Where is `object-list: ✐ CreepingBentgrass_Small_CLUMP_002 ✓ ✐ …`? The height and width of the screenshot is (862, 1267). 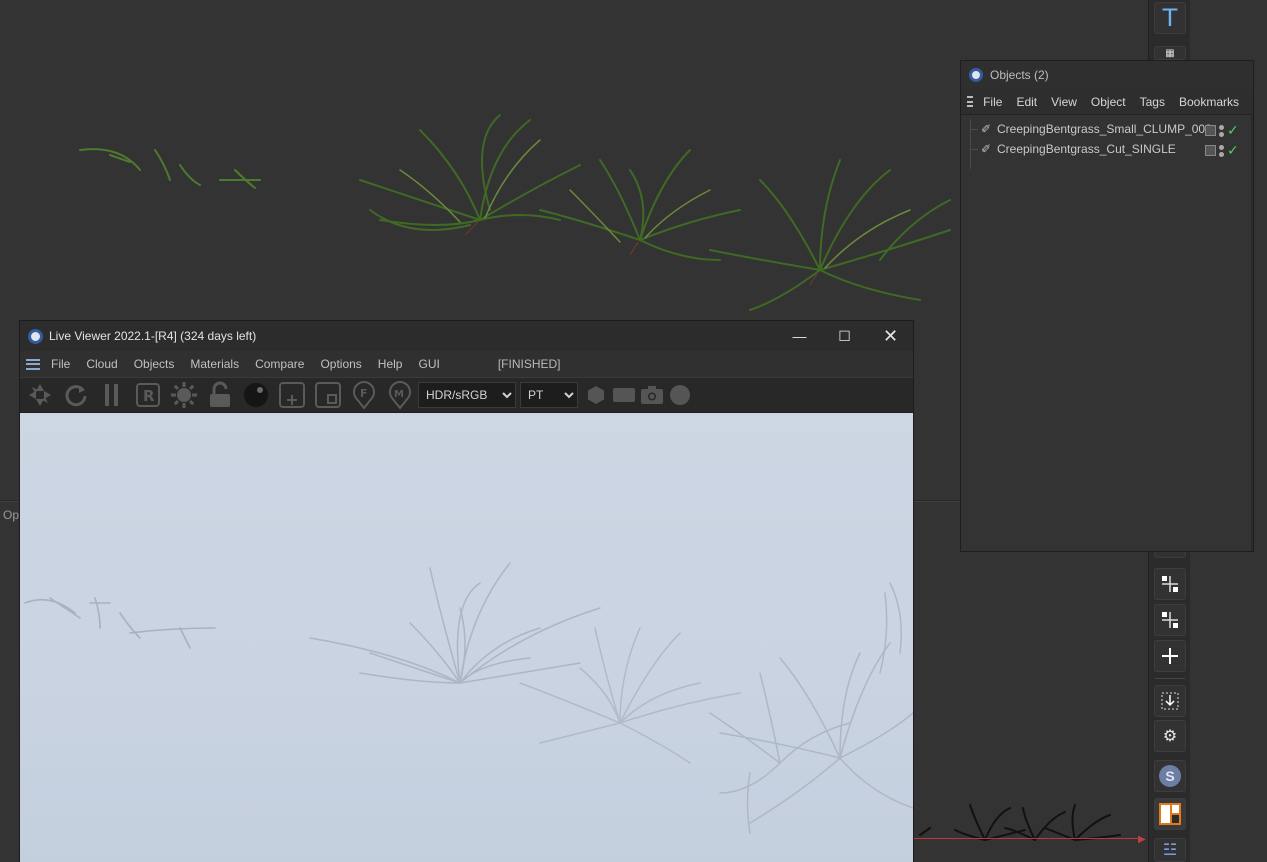 object-list: ✐ CreepingBentgrass_Small_CLUMP_002 ✓ ✐ … is located at coordinates (1107, 142).